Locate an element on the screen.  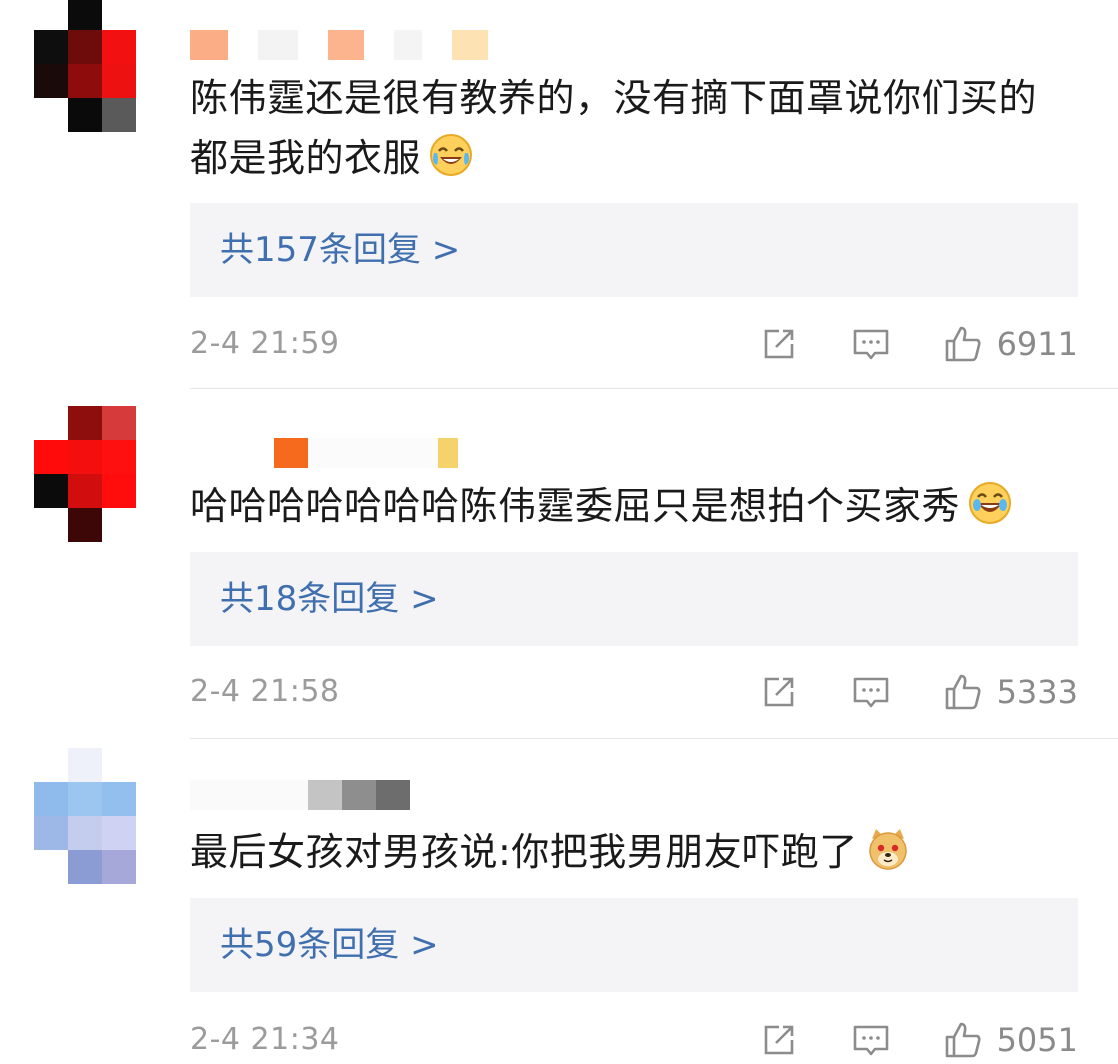
comment-text: 最后女孩对男孩说:你把我男朋友吓跑了 is located at coordinates (630, 852).